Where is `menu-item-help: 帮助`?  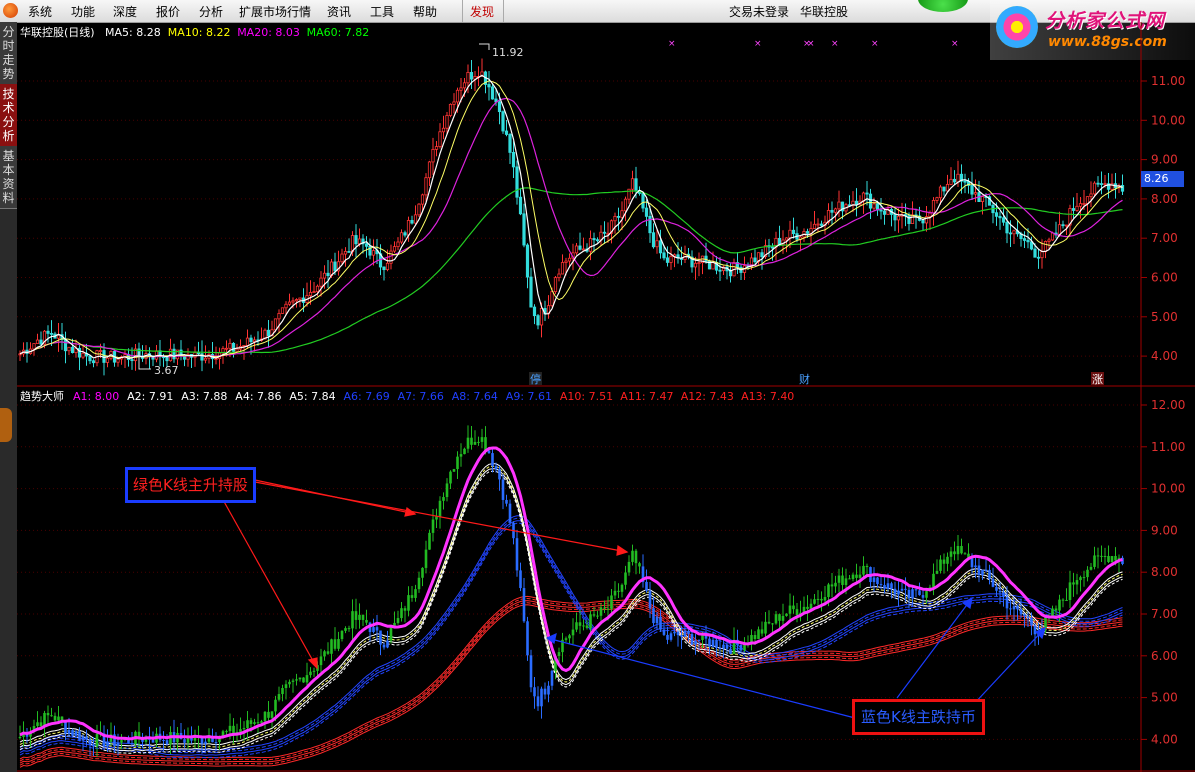 menu-item-help: 帮助 is located at coordinates (425, 11).